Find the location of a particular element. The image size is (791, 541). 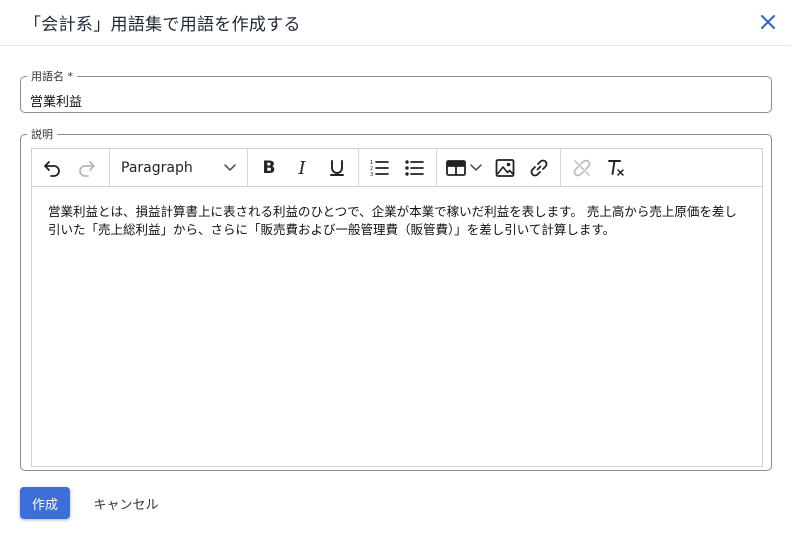

underline-icon is located at coordinates (337, 168).